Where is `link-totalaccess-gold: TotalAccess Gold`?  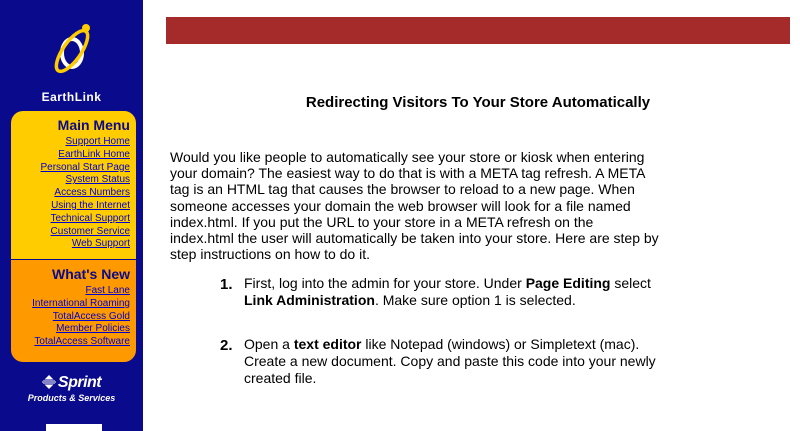
link-totalaccess-gold: TotalAccess Gold is located at coordinates (72, 317).